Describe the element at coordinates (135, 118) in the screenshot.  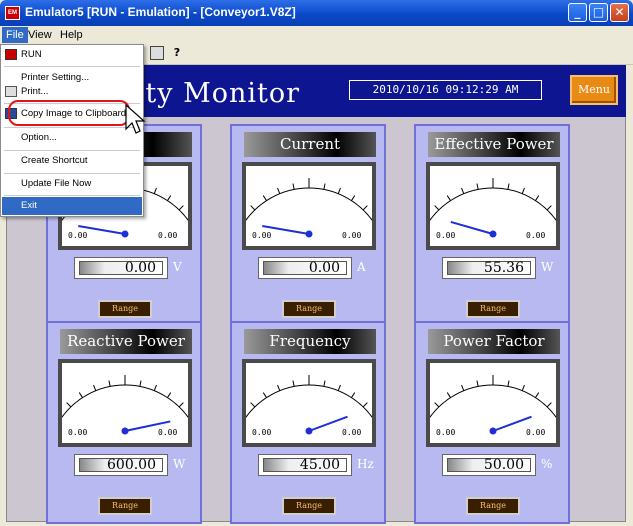
I see `mouse-pointer-icon` at that location.